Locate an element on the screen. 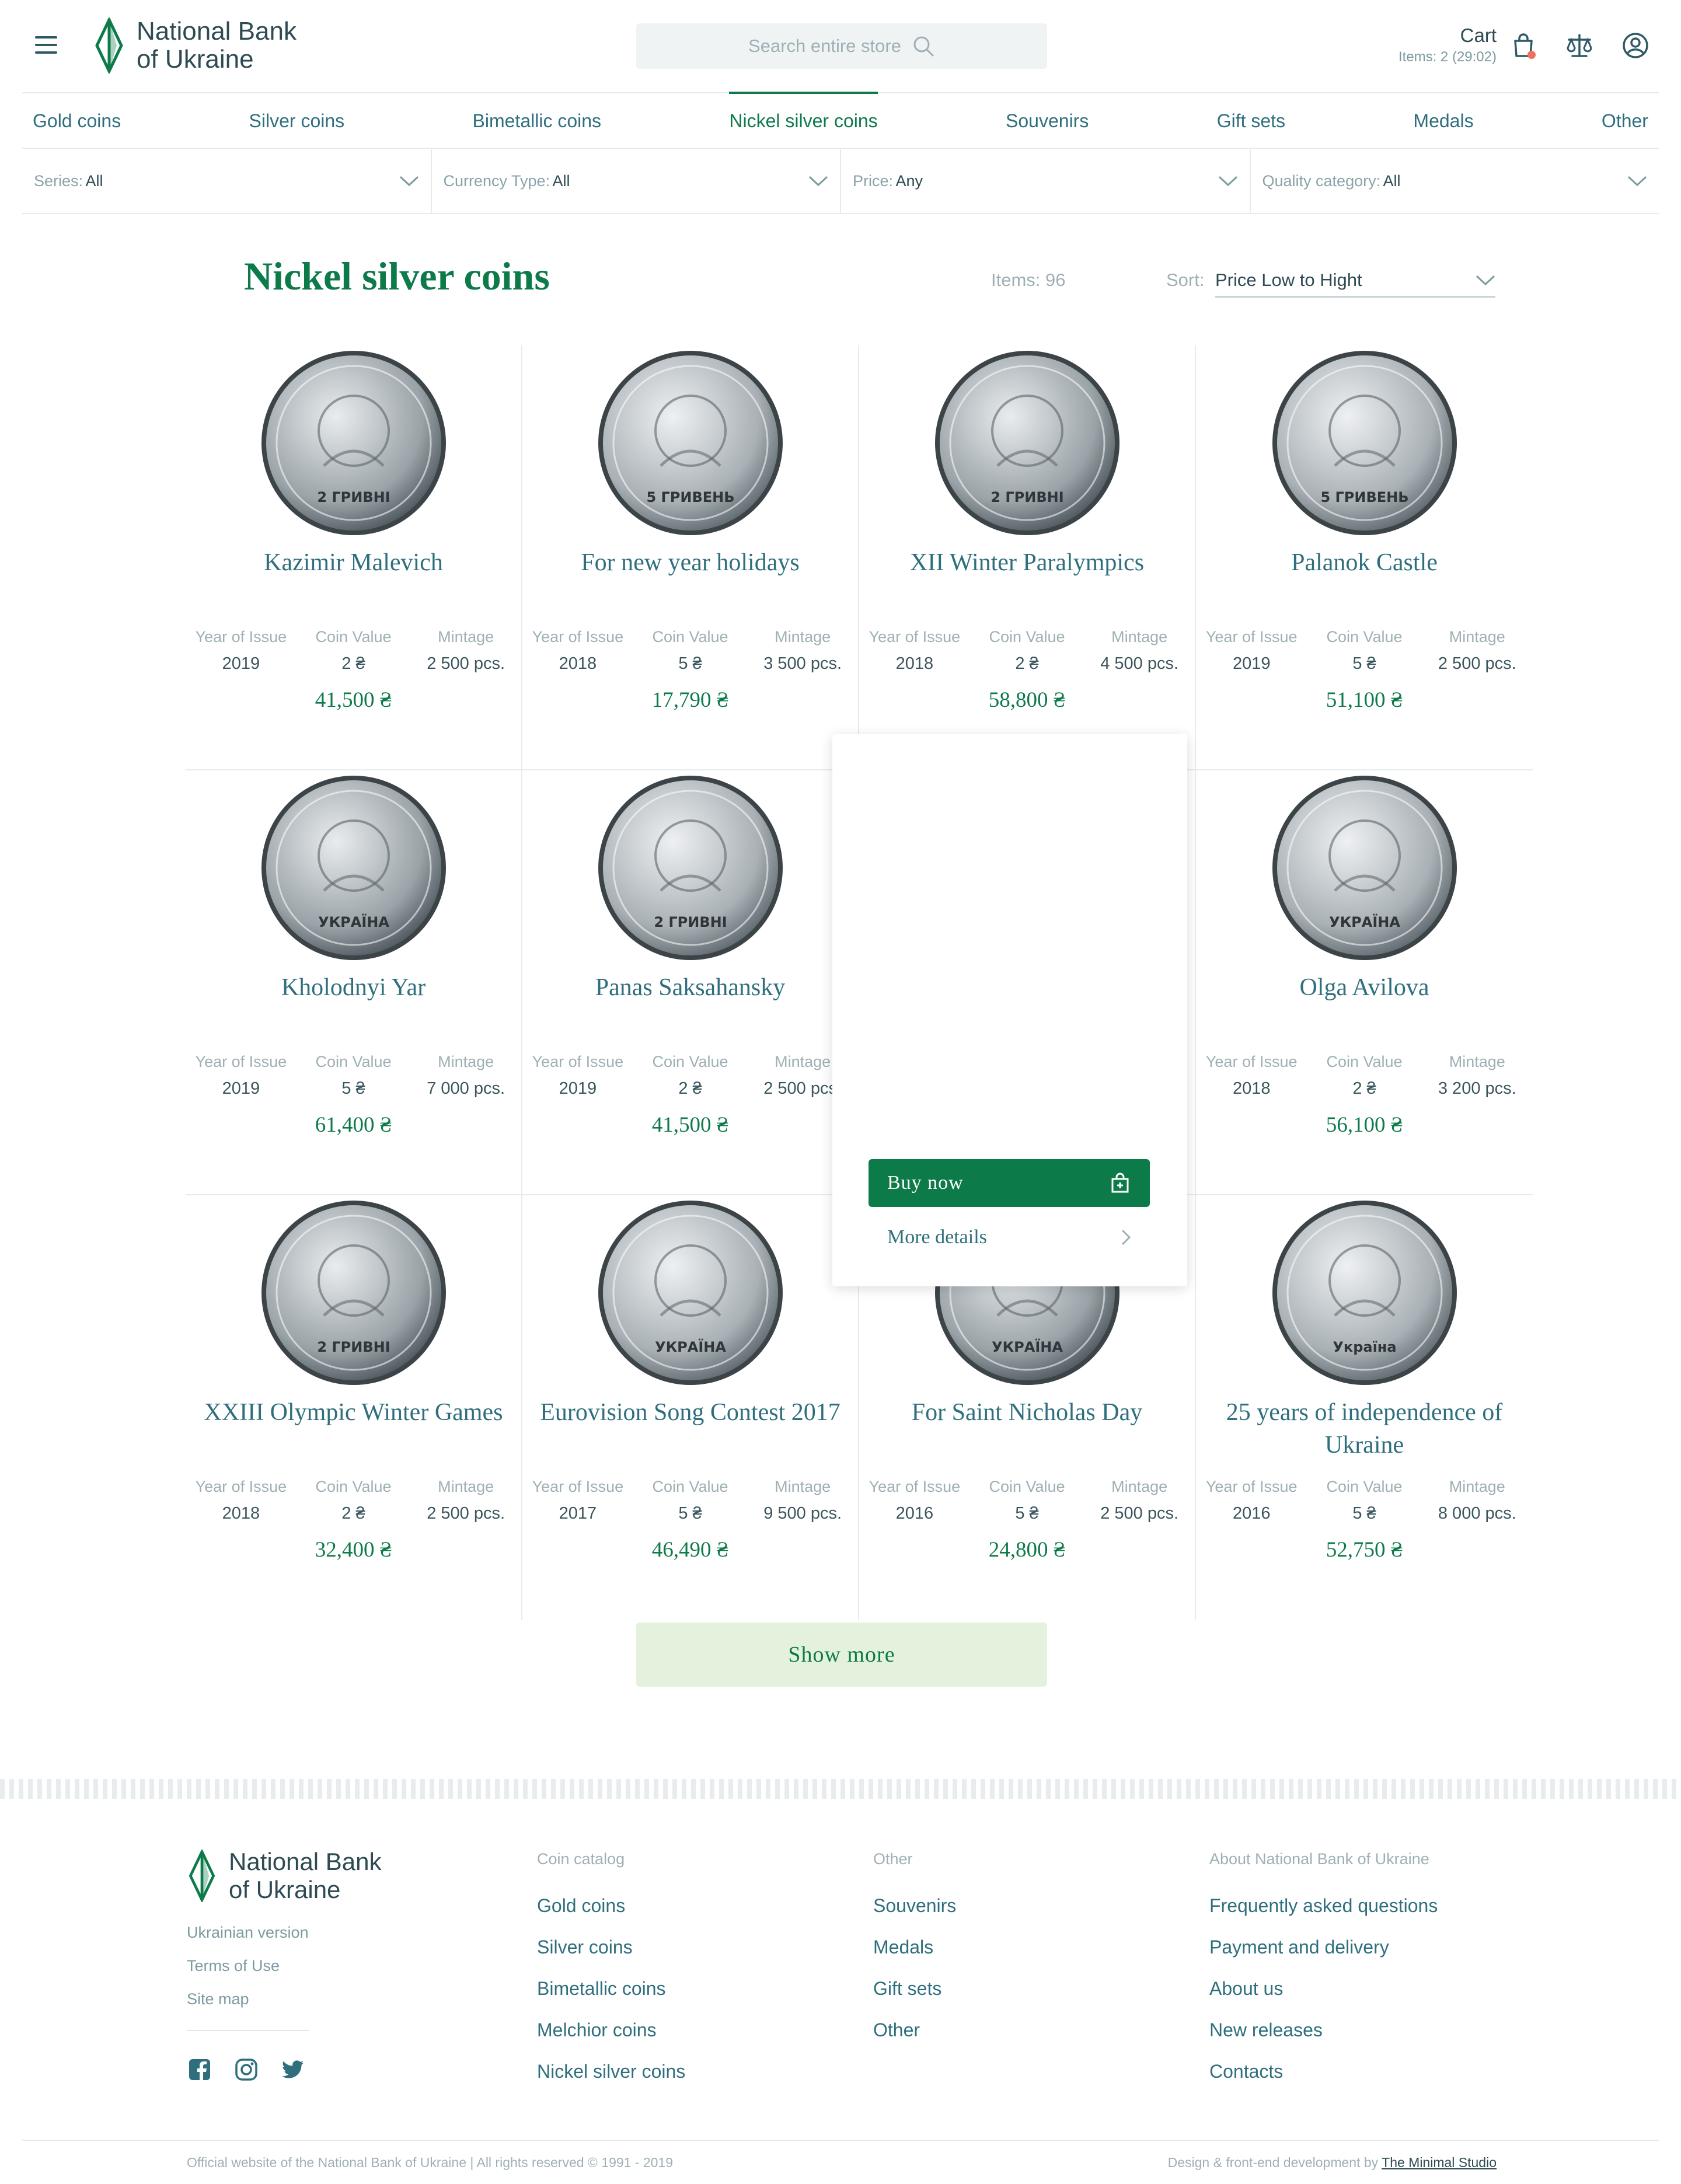 This screenshot has height=2184, width=1681. attr-label: Mintage is located at coordinates (1477, 1061).